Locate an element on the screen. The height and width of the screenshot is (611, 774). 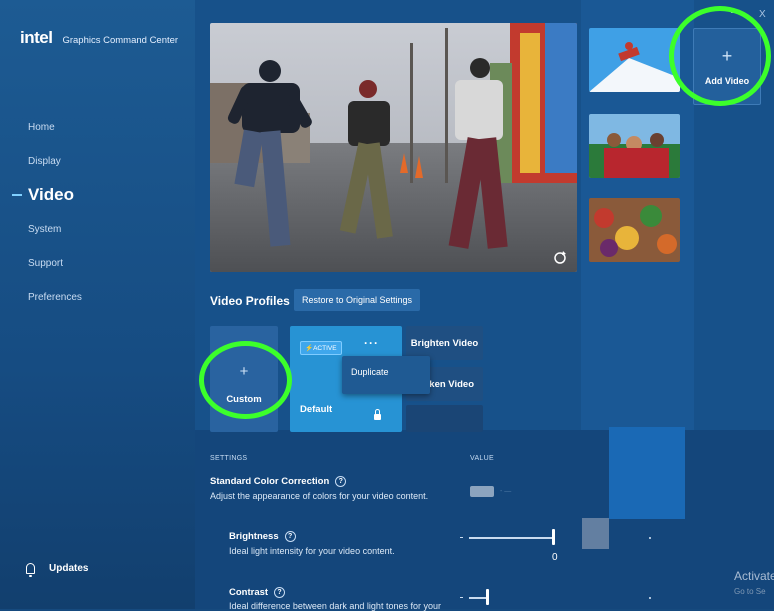
thumbnail-group is located at coordinates (634, 146).